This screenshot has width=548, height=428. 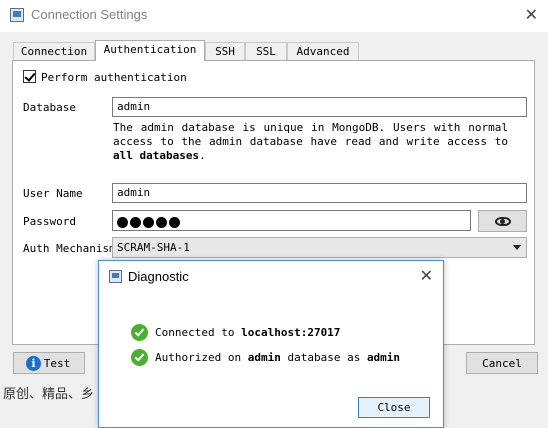 I want to click on eye-icon, so click(x=503, y=221).